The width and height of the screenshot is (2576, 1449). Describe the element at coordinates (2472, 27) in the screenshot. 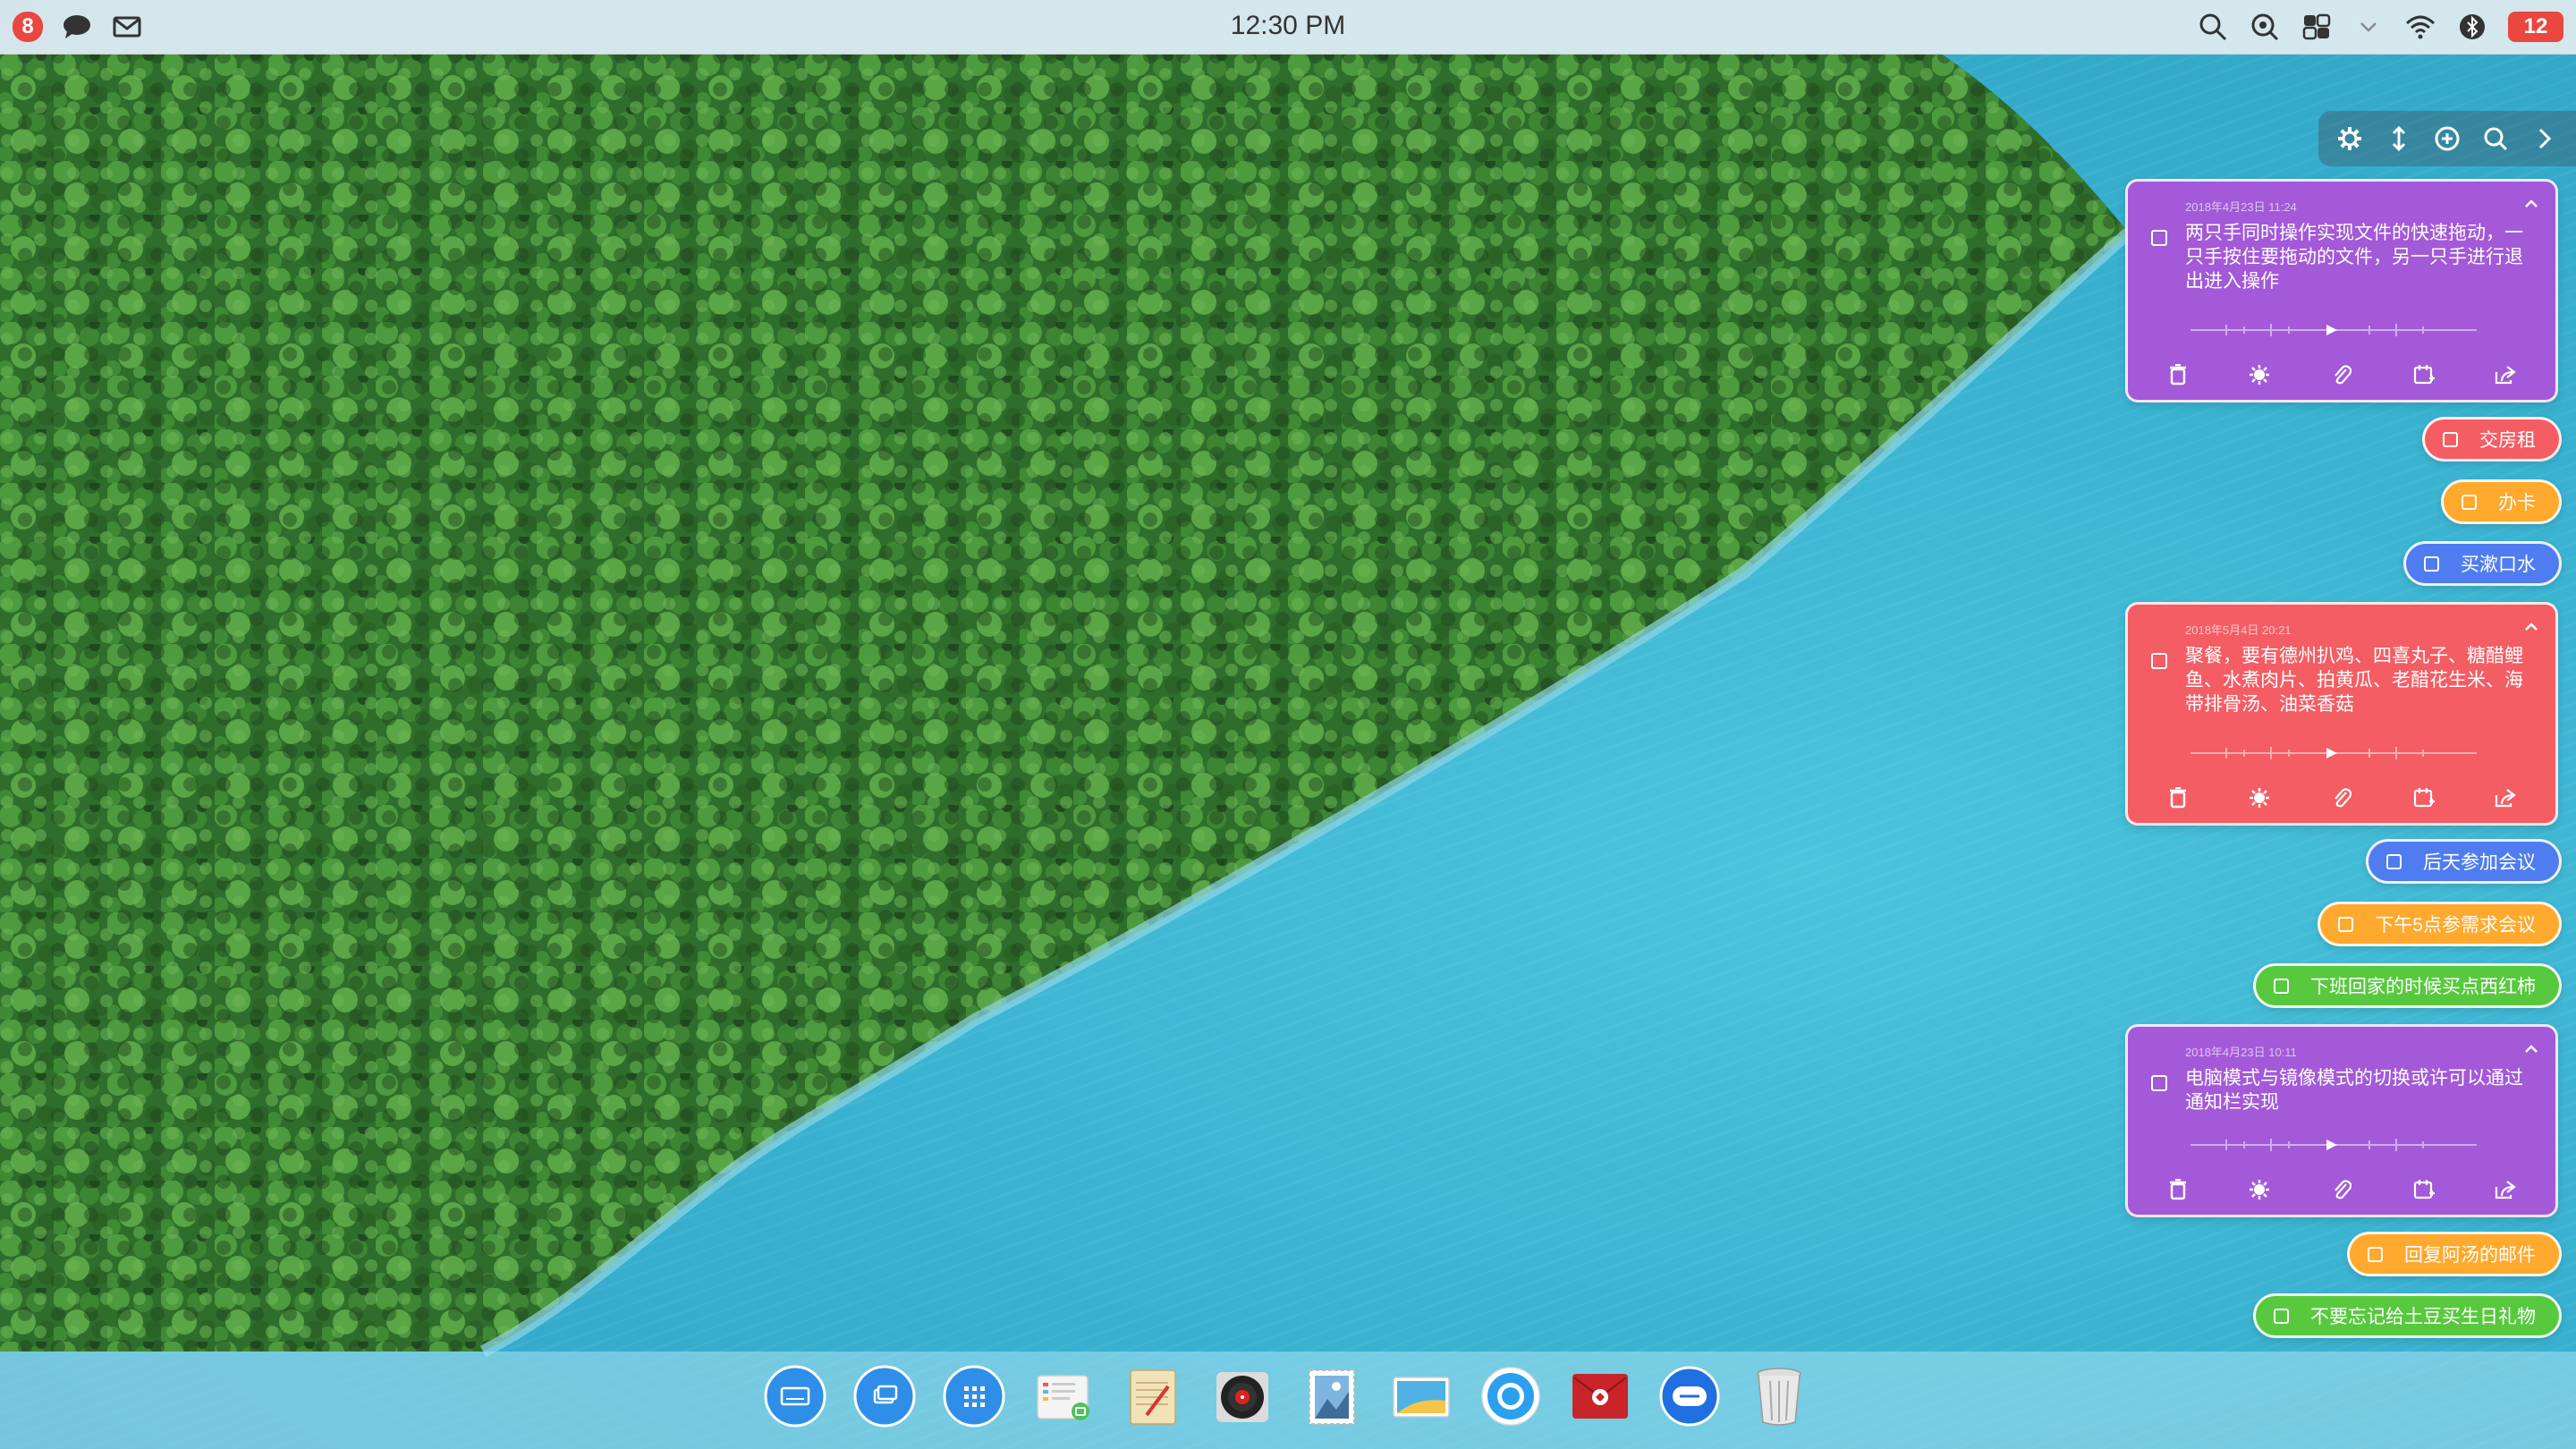

I see `bluetooth-icon` at that location.